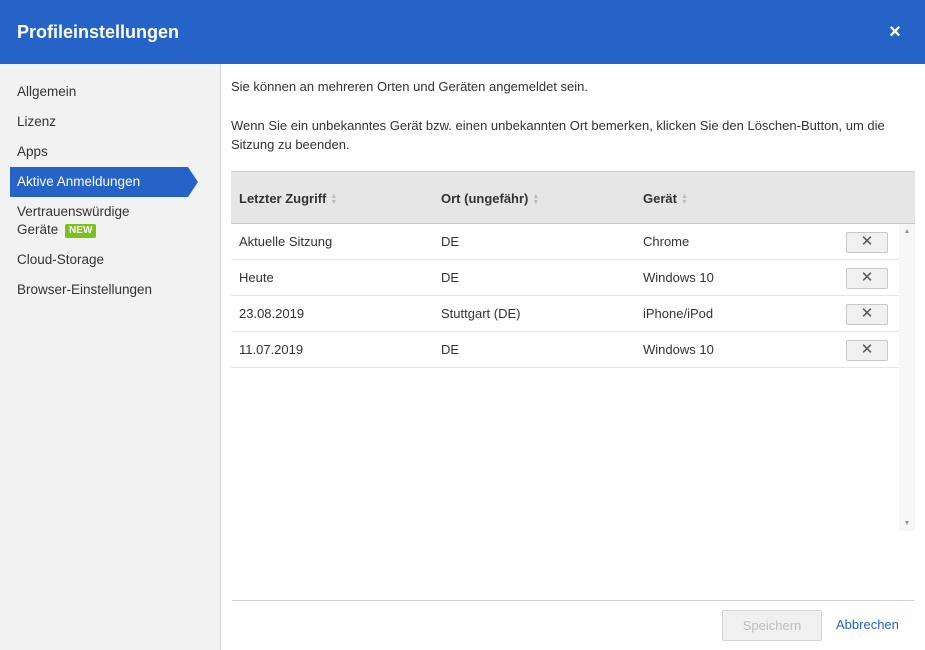 The height and width of the screenshot is (650, 925). Describe the element at coordinates (907, 523) in the screenshot. I see `scroll-down-icon: ▼` at that location.